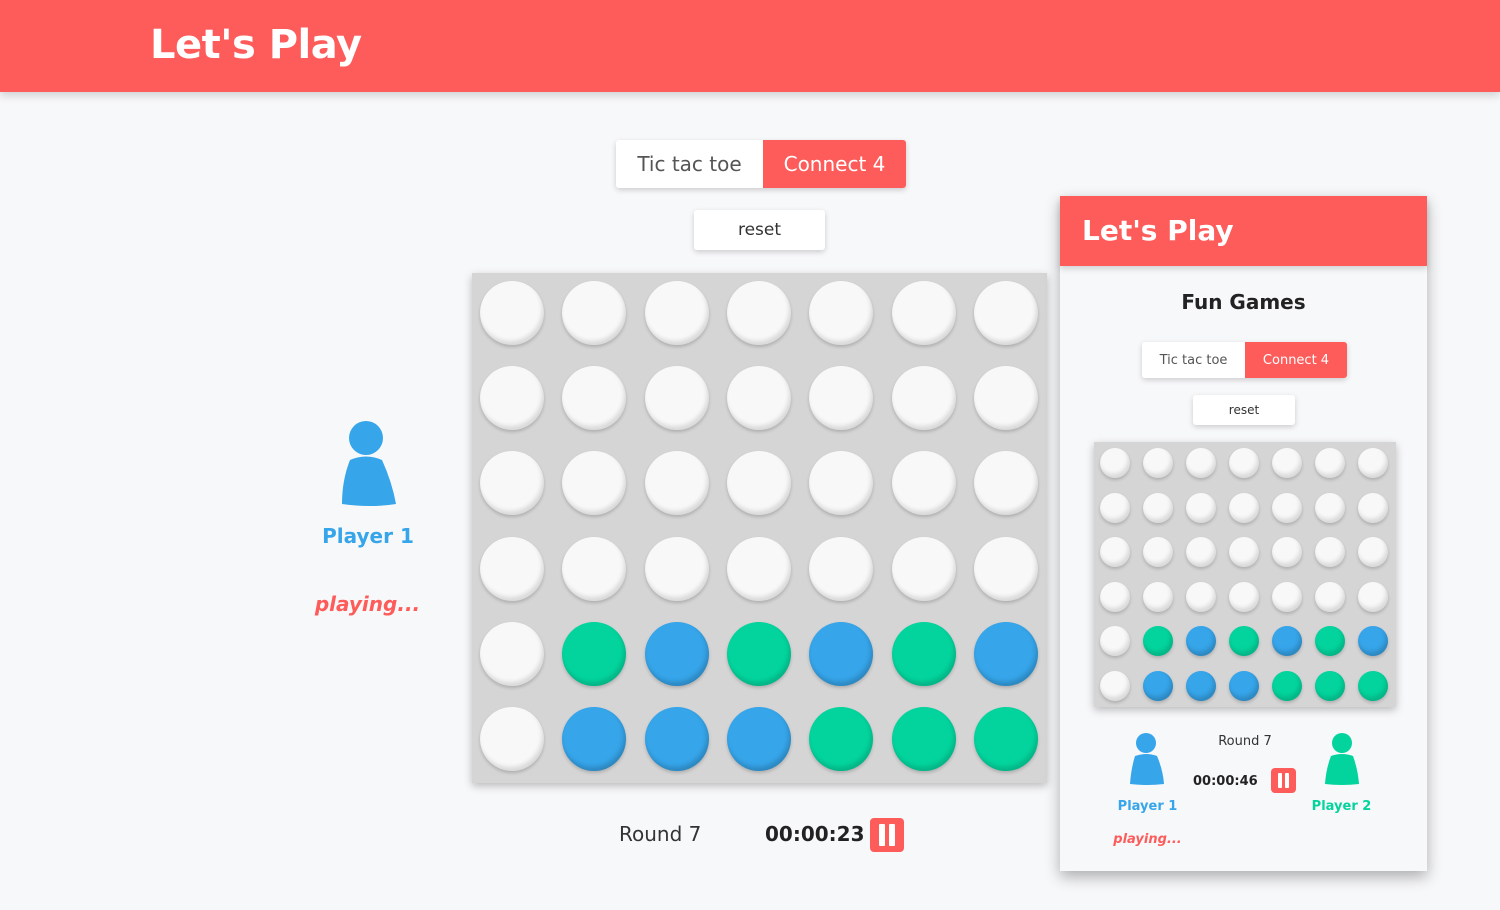 Image resolution: width=1500 pixels, height=910 pixels. What do you see at coordinates (834, 164) in the screenshot?
I see `tab-connect-4: Connect 4` at bounding box center [834, 164].